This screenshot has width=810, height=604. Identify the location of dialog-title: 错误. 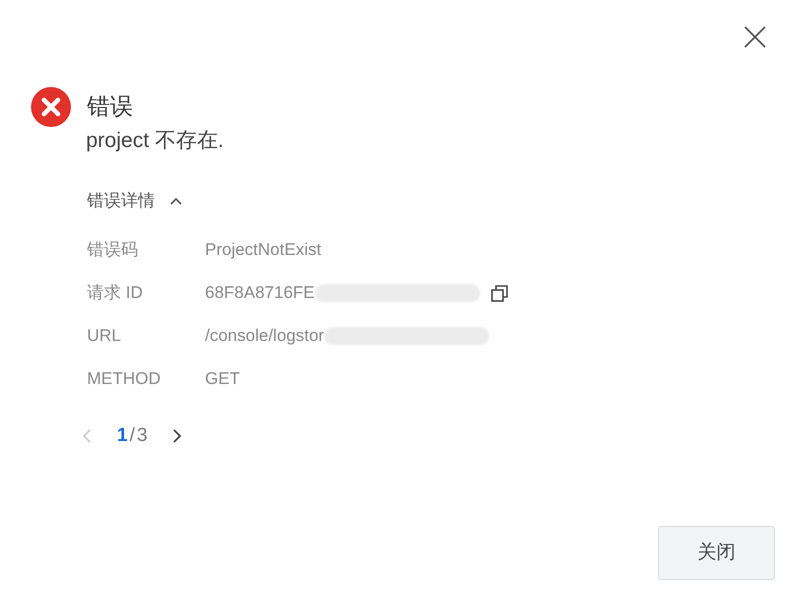
(110, 106).